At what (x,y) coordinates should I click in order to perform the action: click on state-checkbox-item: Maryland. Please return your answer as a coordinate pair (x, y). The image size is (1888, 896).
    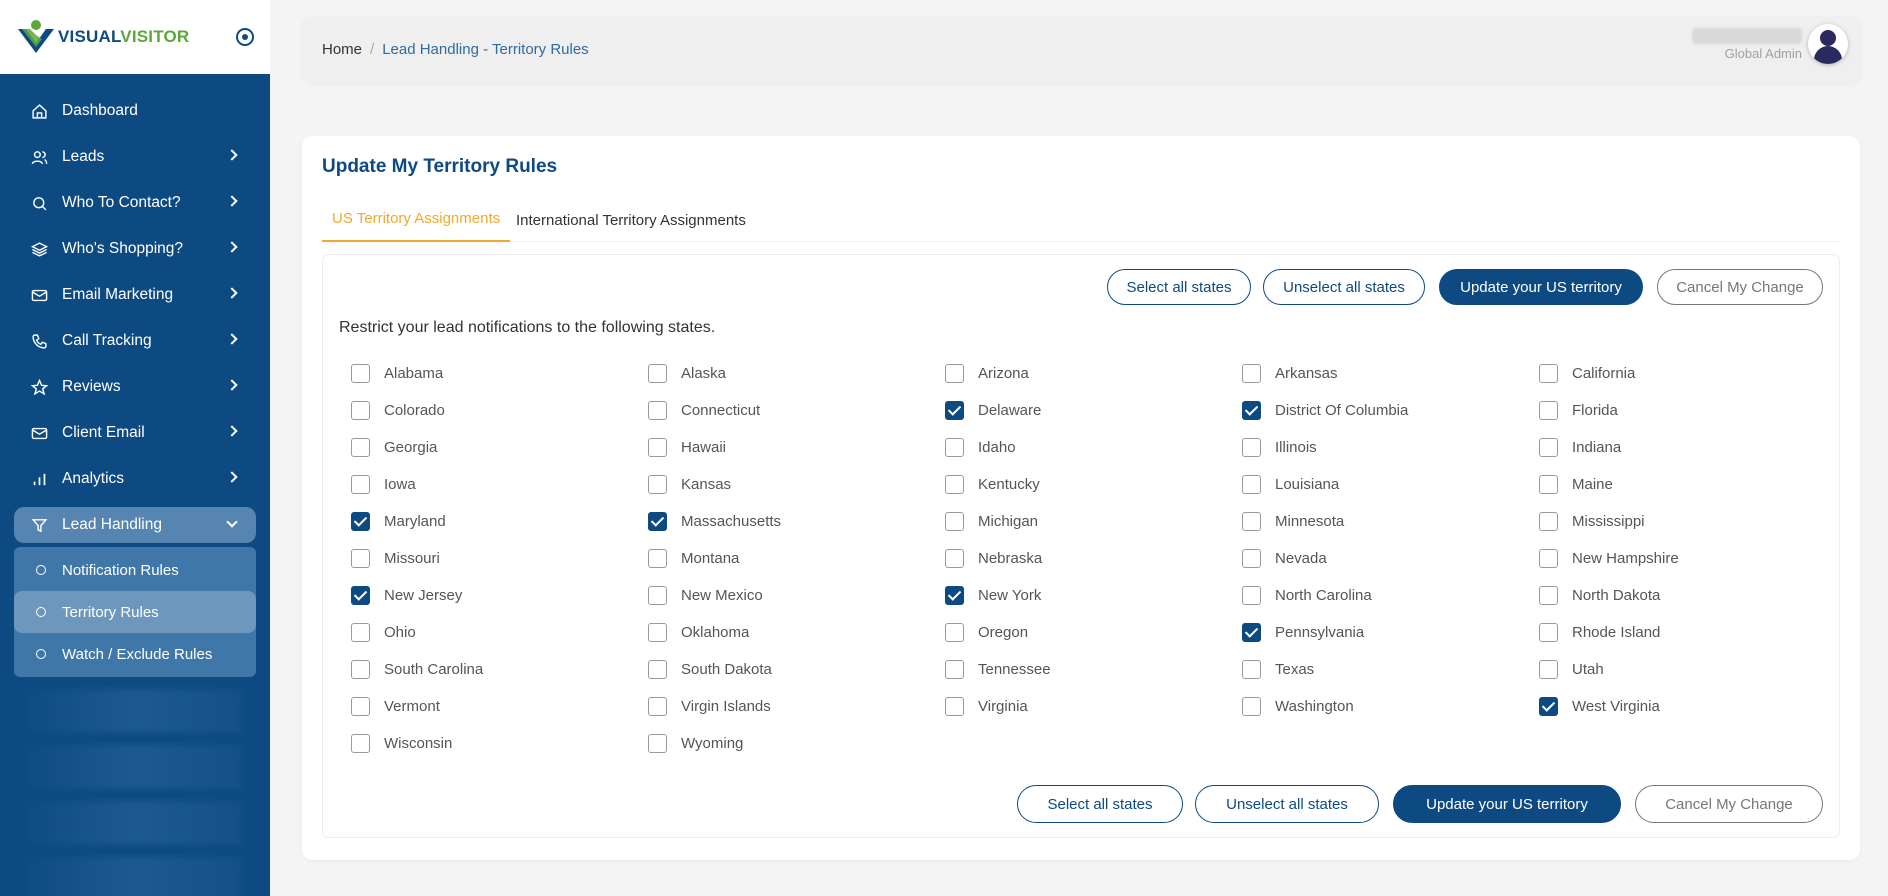
    Looking at the image, I should click on (491, 521).